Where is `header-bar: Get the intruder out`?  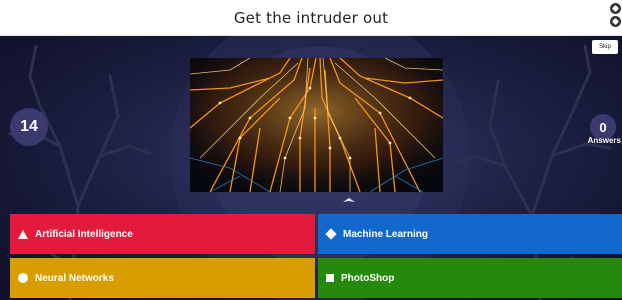
header-bar: Get the intruder out is located at coordinates (311, 18).